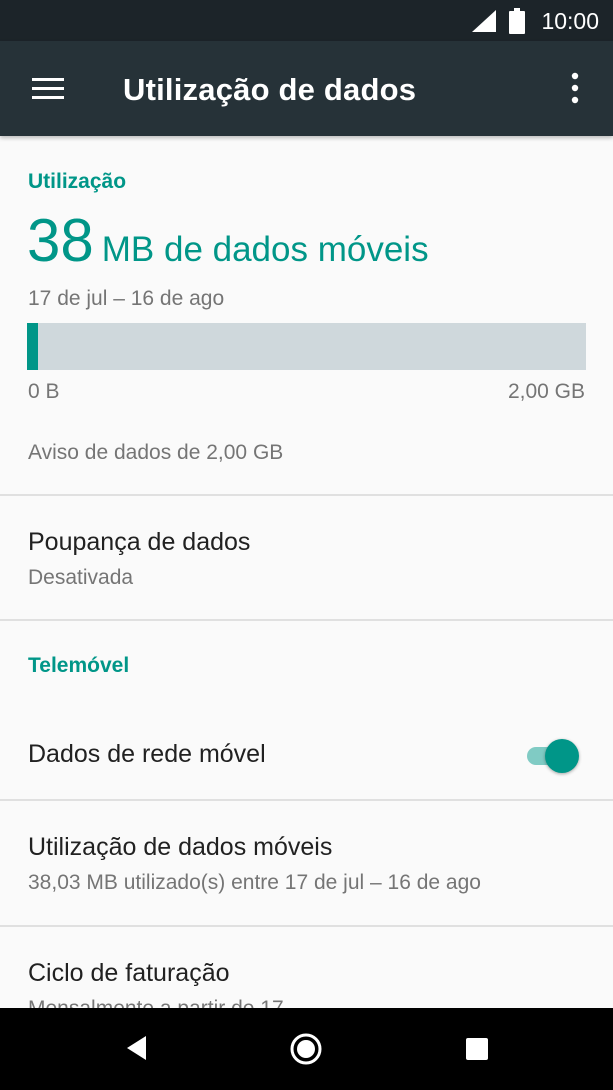 The height and width of the screenshot is (1090, 613). I want to click on home-icon, so click(306, 1049).